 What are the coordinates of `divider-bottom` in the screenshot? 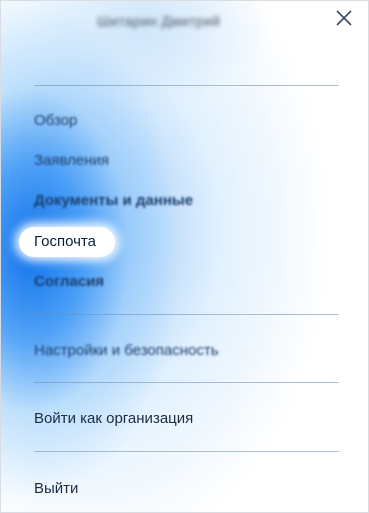 It's located at (186, 451).